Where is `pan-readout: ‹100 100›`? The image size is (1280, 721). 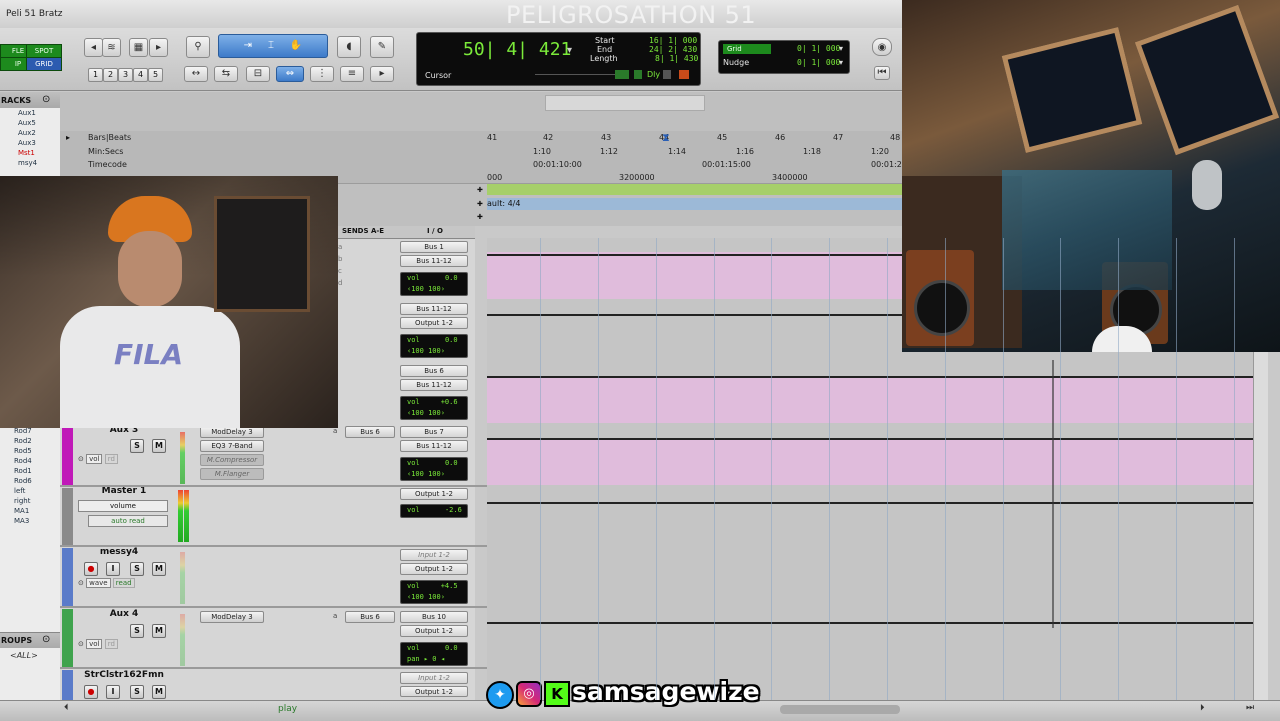 pan-readout: ‹100 100› is located at coordinates (434, 289).